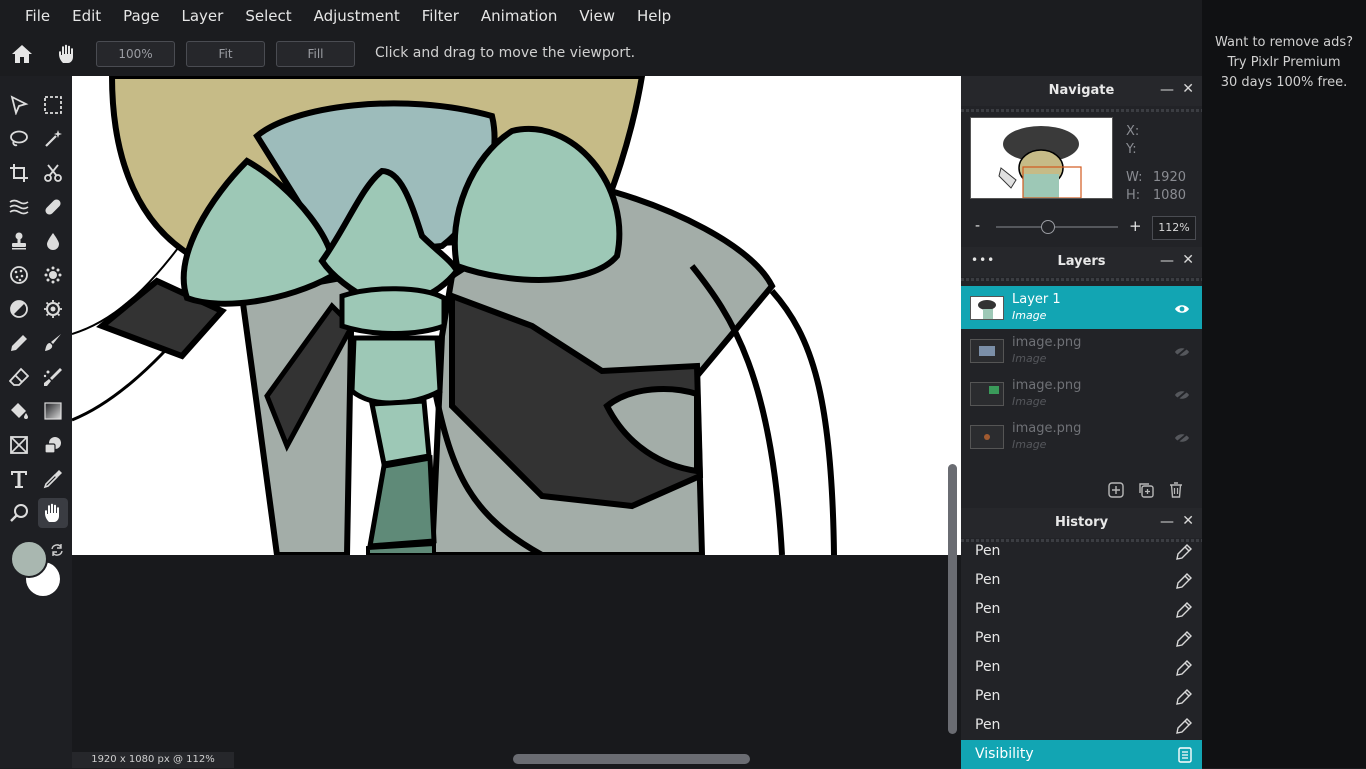 The height and width of the screenshot is (769, 1366). I want to click on sponge-icon, so click(19, 275).